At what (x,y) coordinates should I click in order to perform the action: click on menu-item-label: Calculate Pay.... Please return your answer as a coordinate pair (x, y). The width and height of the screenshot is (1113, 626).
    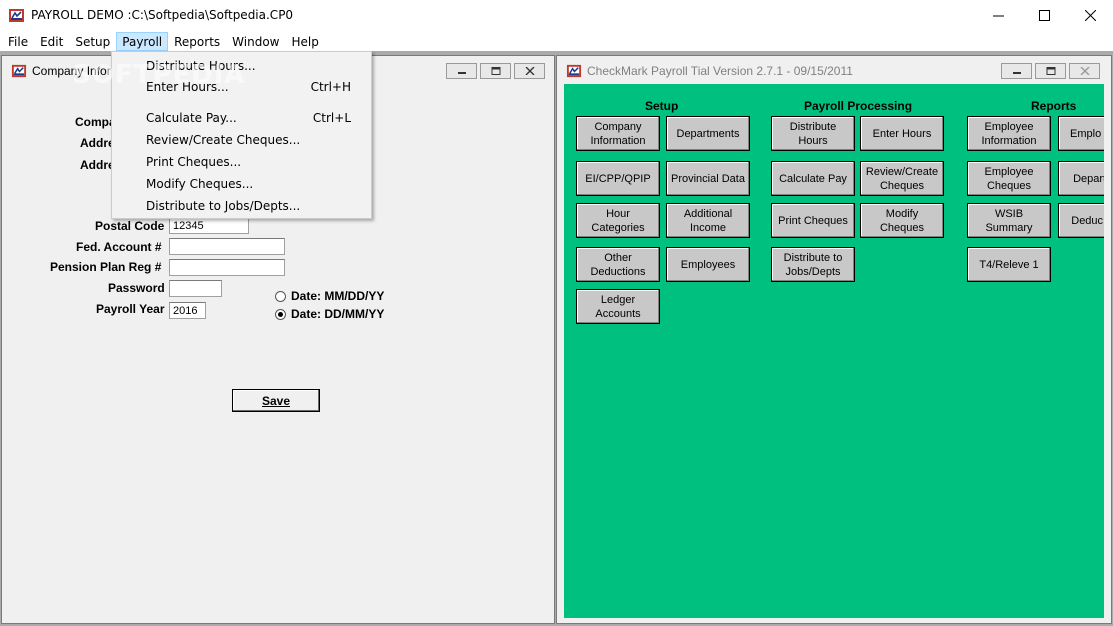
    Looking at the image, I should click on (191, 118).